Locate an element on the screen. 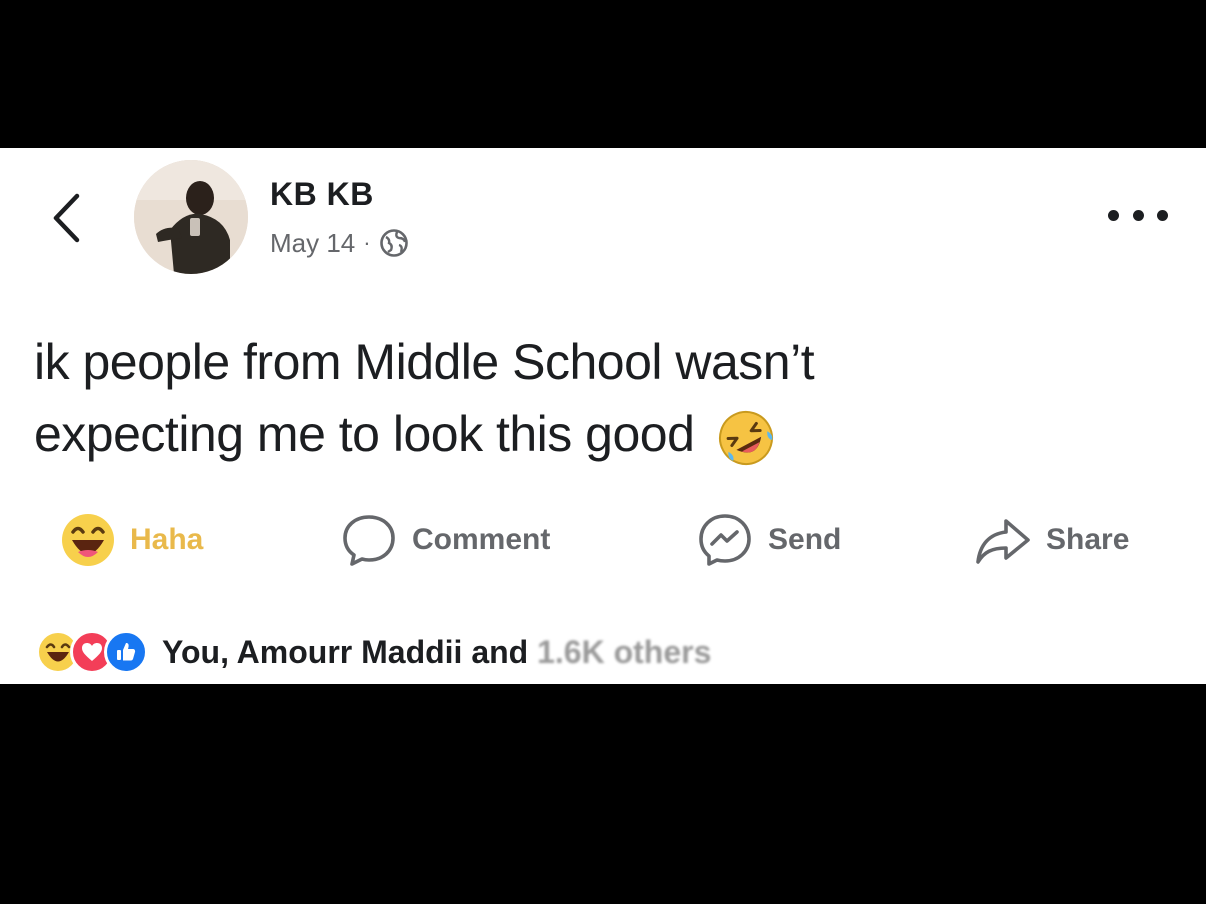 This screenshot has width=1206, height=904. haha-button: Haha is located at coordinates (131, 540).